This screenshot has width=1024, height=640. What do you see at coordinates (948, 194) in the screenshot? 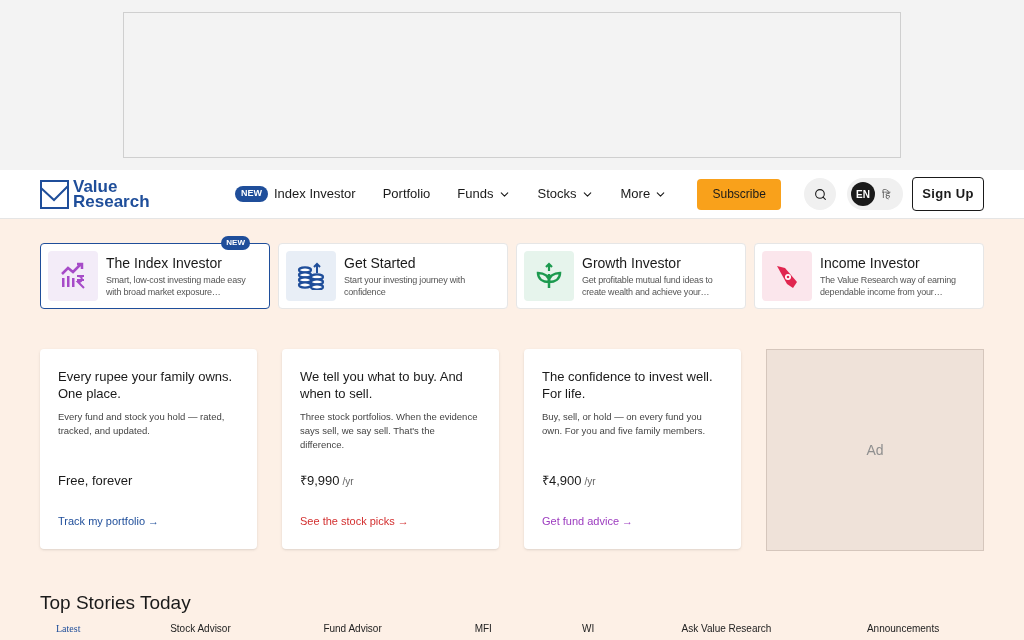
I see `sign-up-button: Sign Up` at bounding box center [948, 194].